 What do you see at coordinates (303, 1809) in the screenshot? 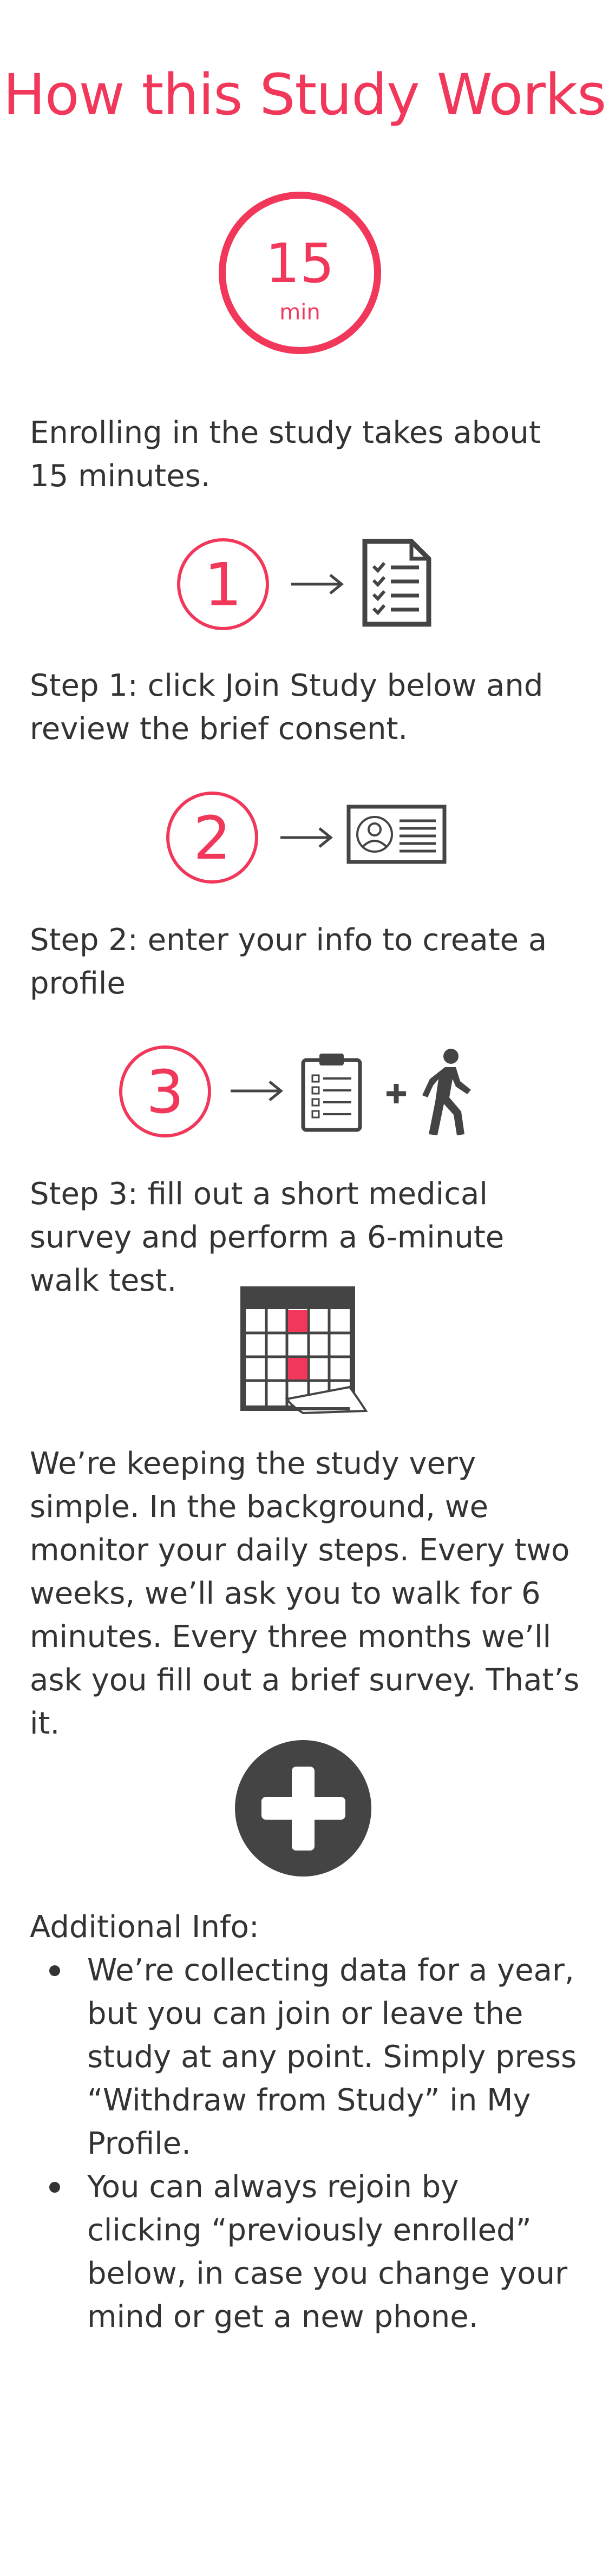
I see `add-circle-icon` at bounding box center [303, 1809].